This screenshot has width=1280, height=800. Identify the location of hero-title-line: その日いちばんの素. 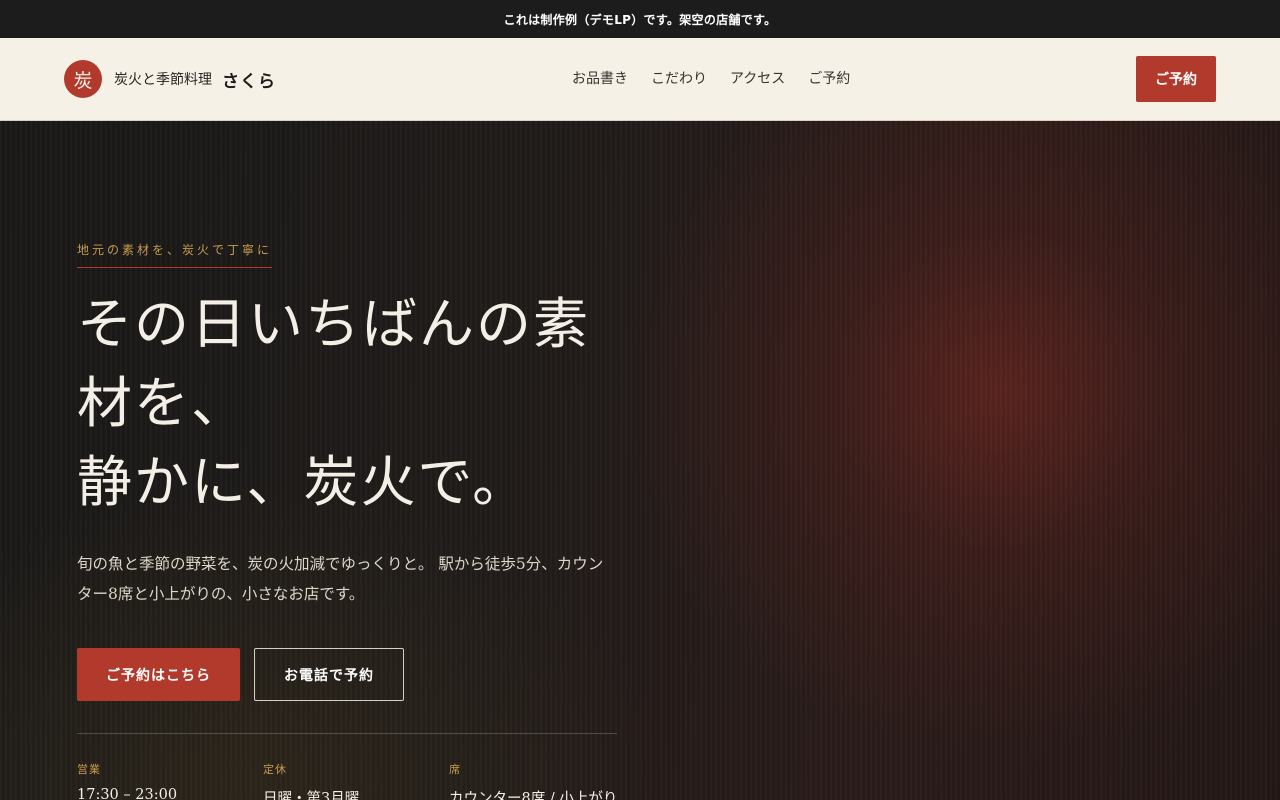
(334, 324).